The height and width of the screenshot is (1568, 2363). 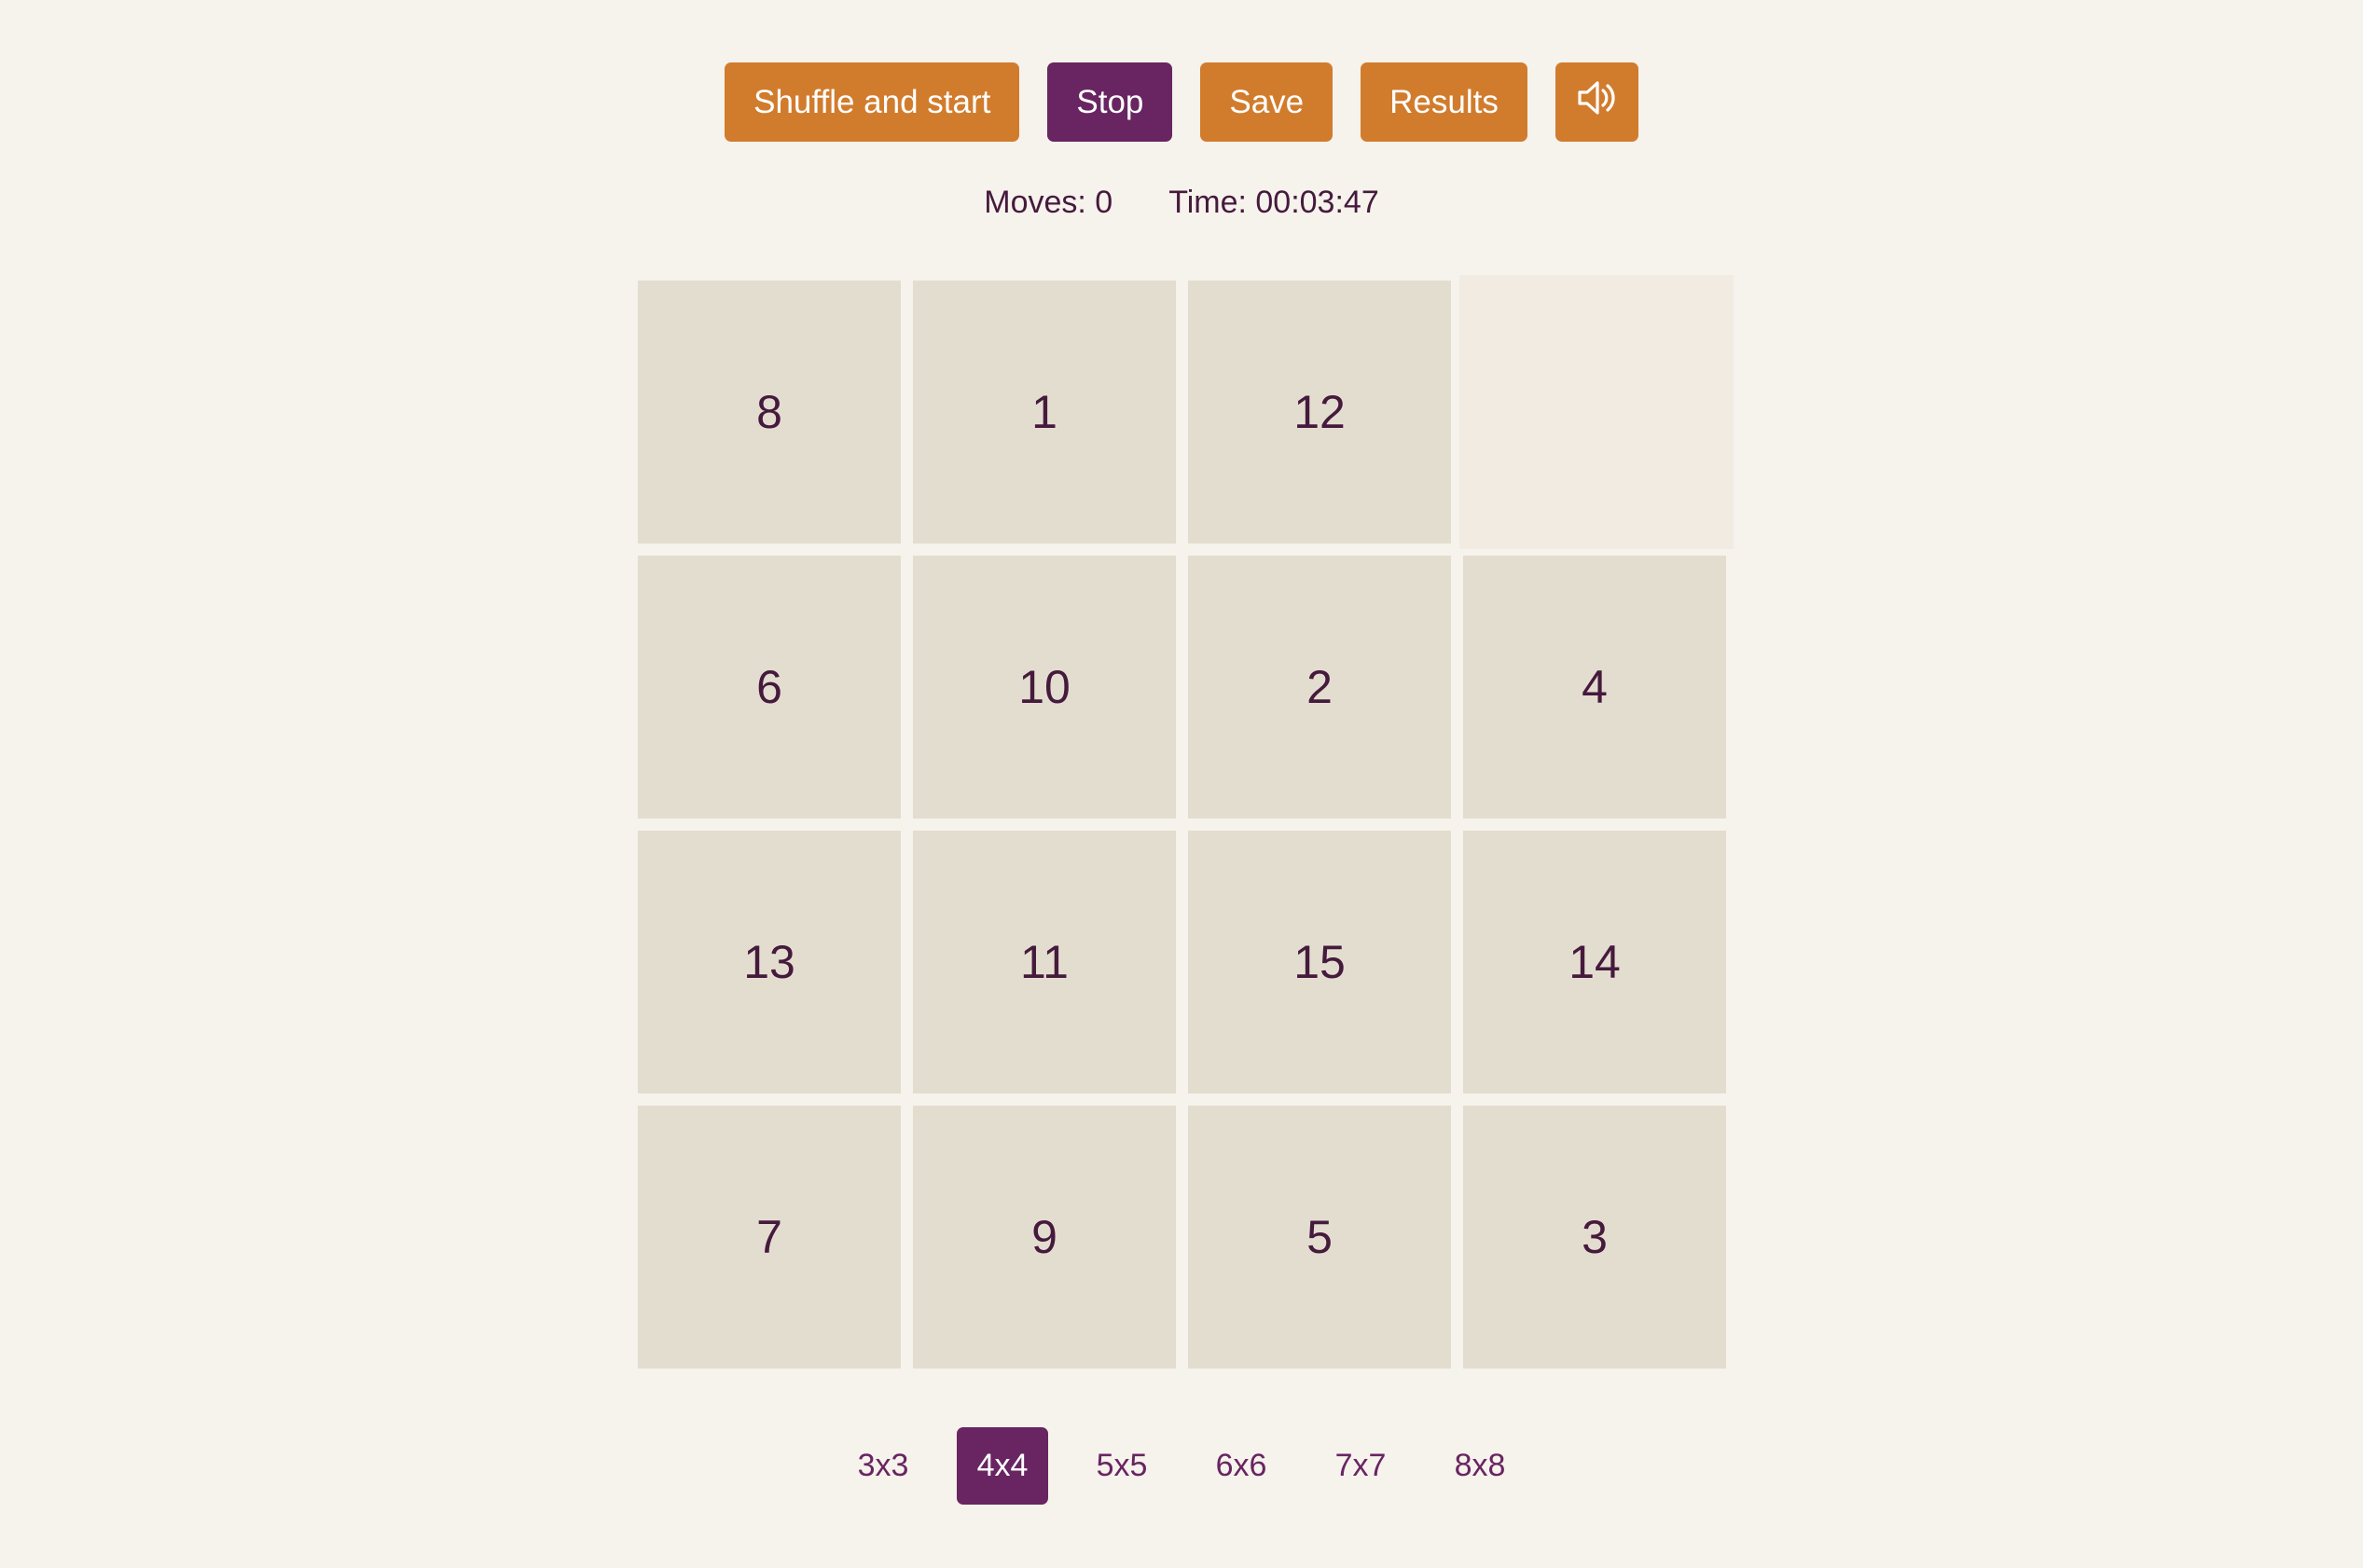 I want to click on game-stats: Moves: 0 Time: 00:03:47, so click(x=1181, y=203).